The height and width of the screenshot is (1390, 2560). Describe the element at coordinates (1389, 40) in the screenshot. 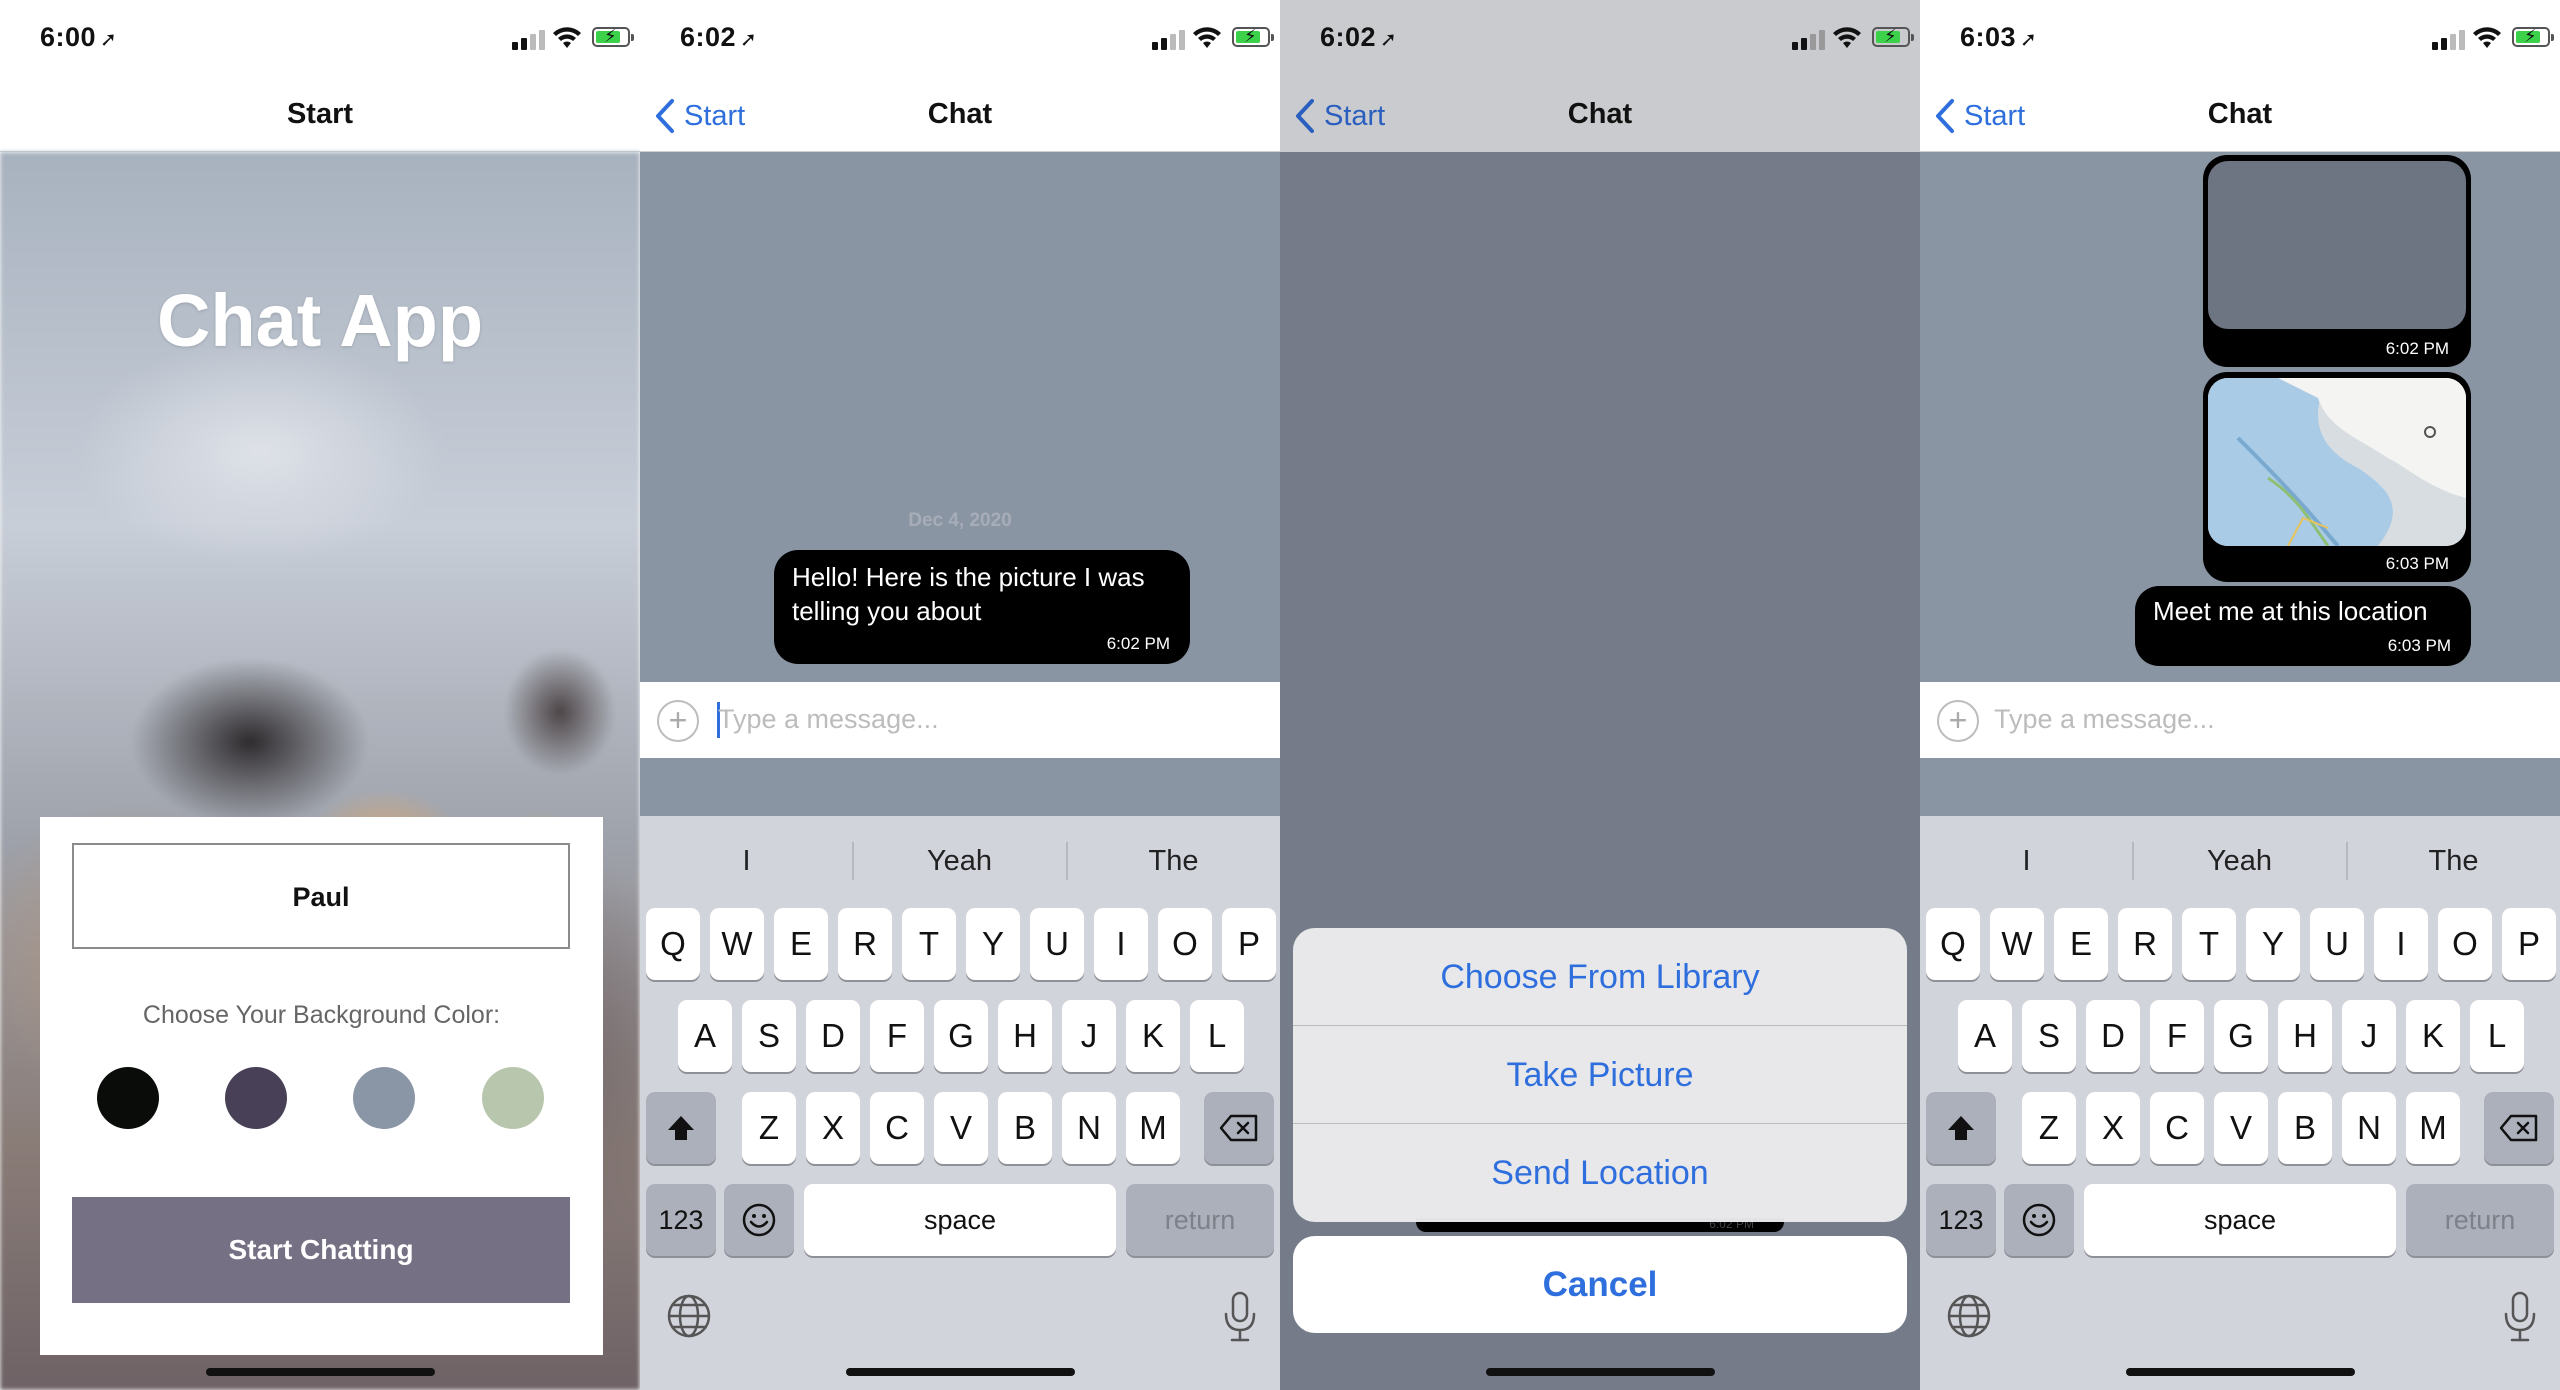

I see `location-arrow-icon: ➚` at that location.